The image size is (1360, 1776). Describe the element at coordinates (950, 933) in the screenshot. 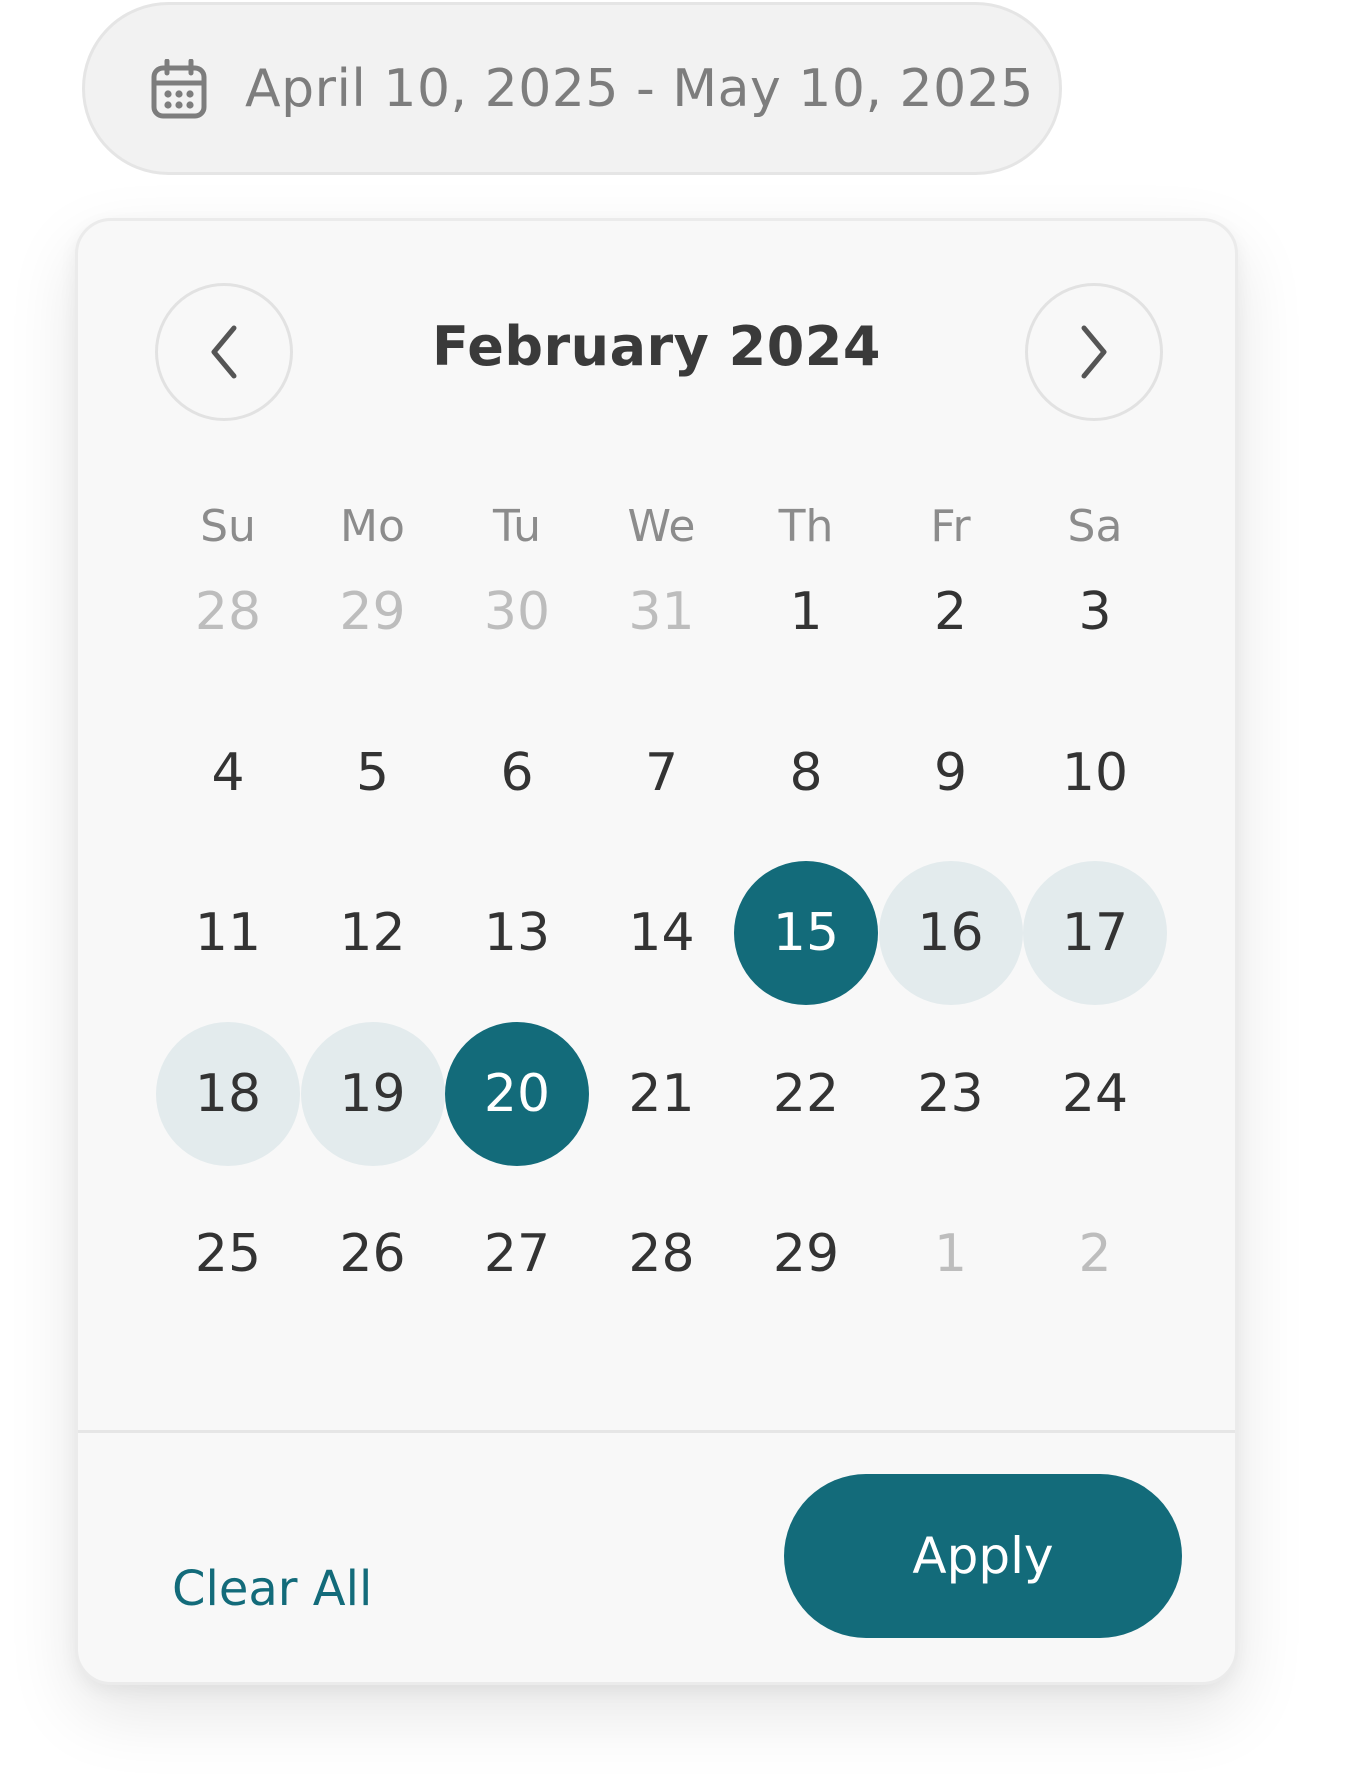

I see `day-cell: 16` at that location.